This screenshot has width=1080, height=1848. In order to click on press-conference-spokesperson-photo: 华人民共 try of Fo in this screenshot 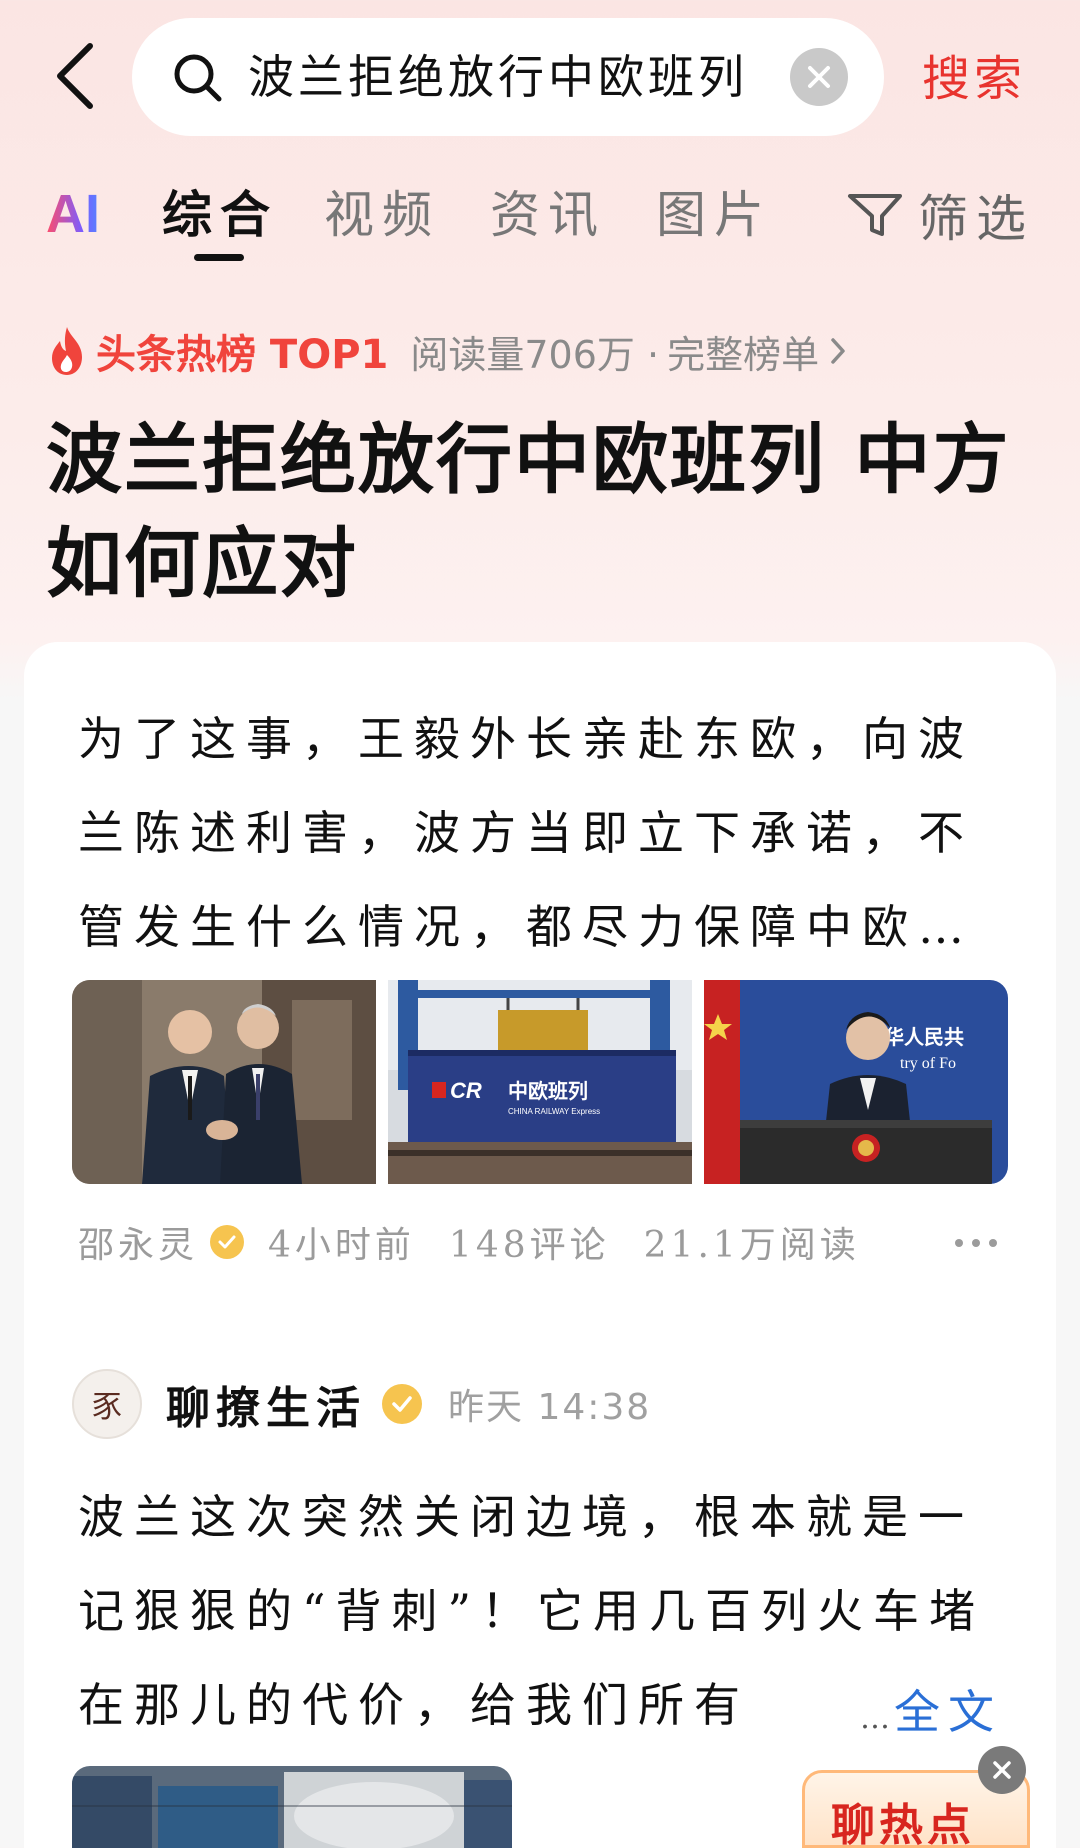, I will do `click(856, 1082)`.